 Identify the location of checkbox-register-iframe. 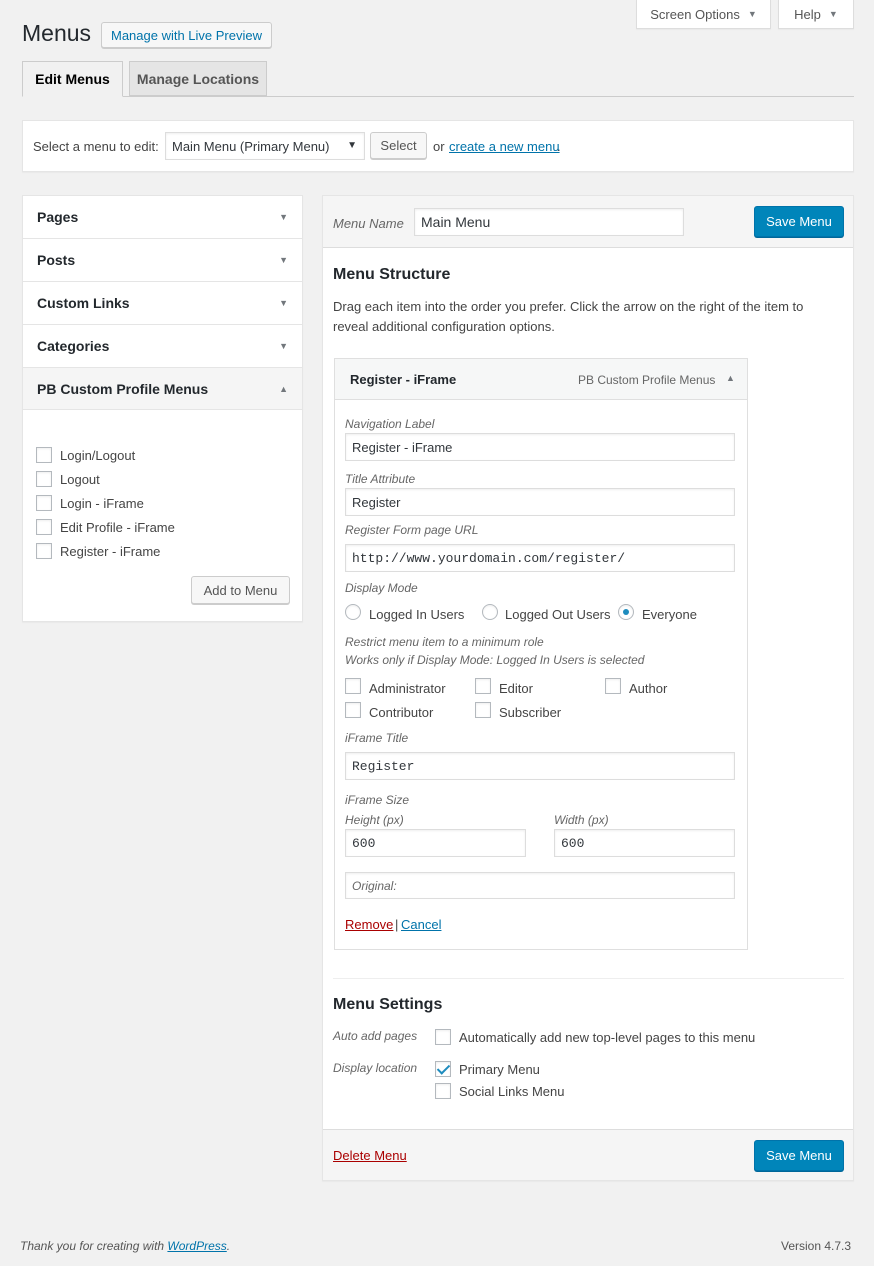
(44, 551).